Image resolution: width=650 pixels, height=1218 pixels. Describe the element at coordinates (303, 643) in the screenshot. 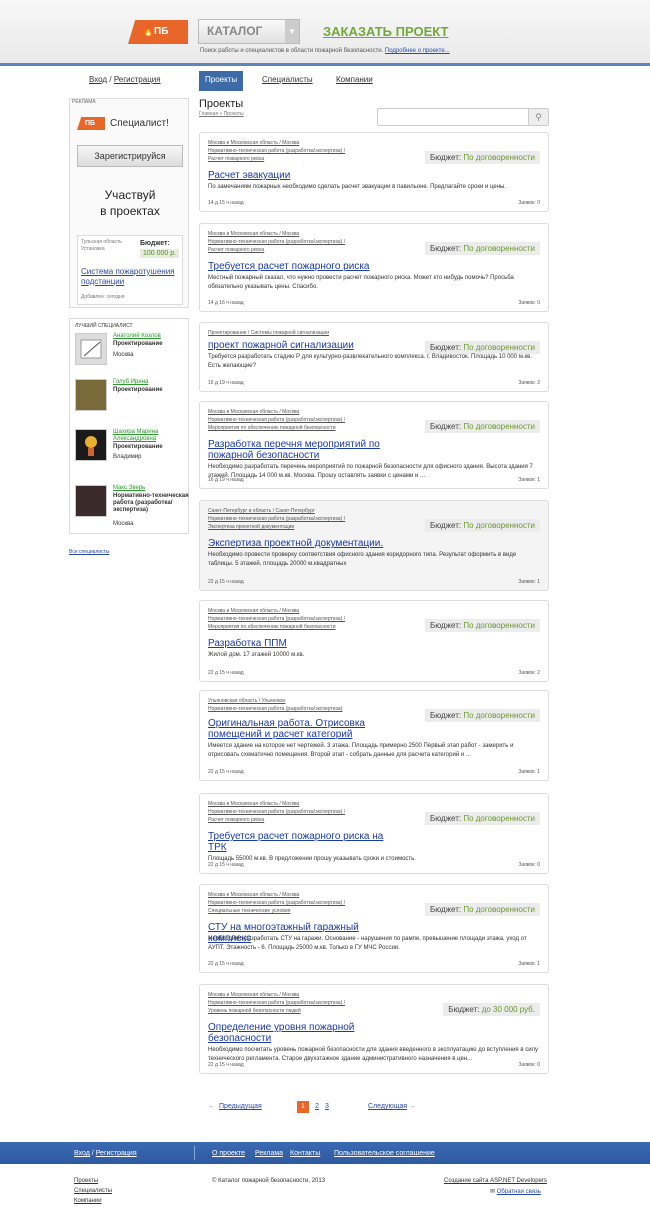

I see `project-title-link: Разработка ППМ` at that location.